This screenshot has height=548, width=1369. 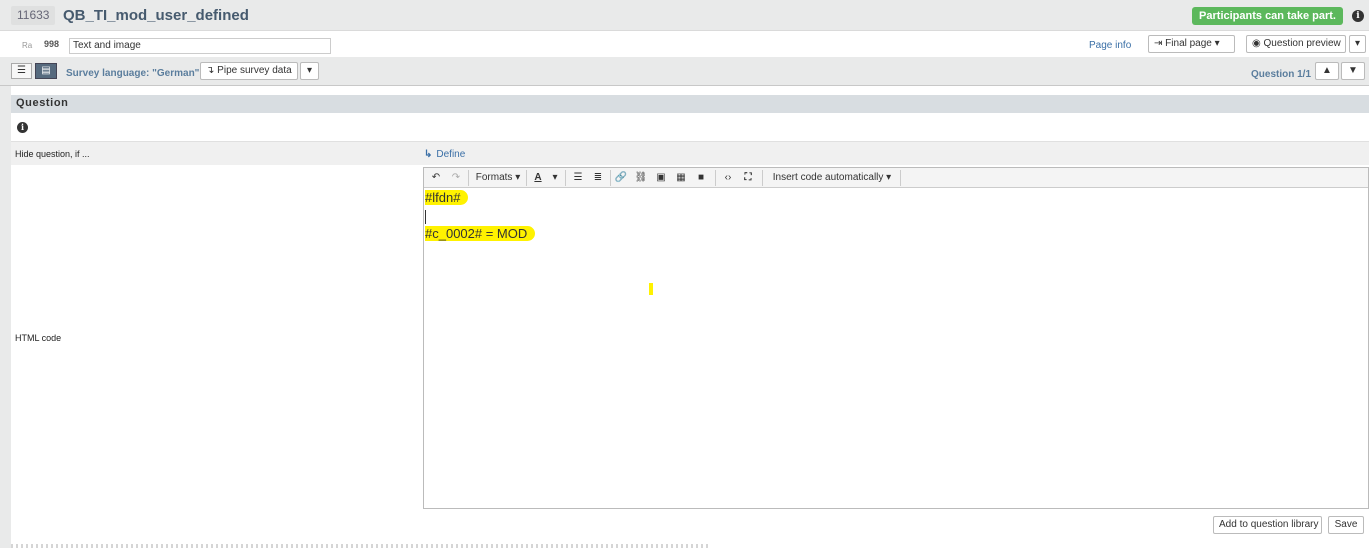 I want to click on fullscreen-icon: ⛶, so click(x=748, y=178).